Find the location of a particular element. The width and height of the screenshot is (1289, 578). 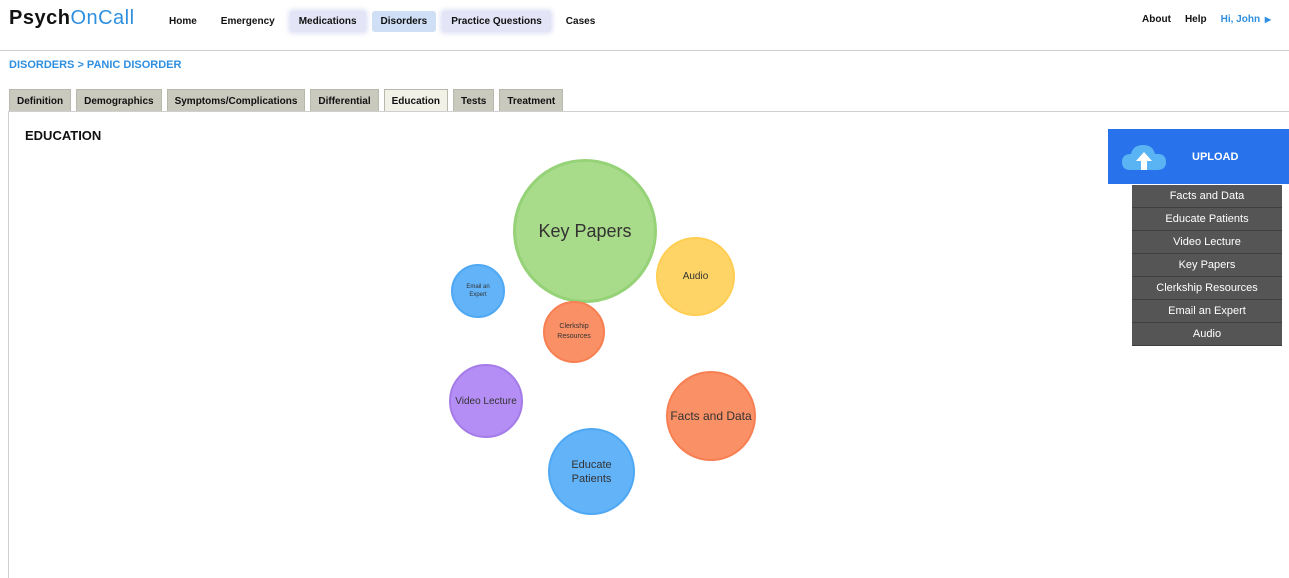

bubble-facts-and-data: Facts and Data is located at coordinates (711, 416).